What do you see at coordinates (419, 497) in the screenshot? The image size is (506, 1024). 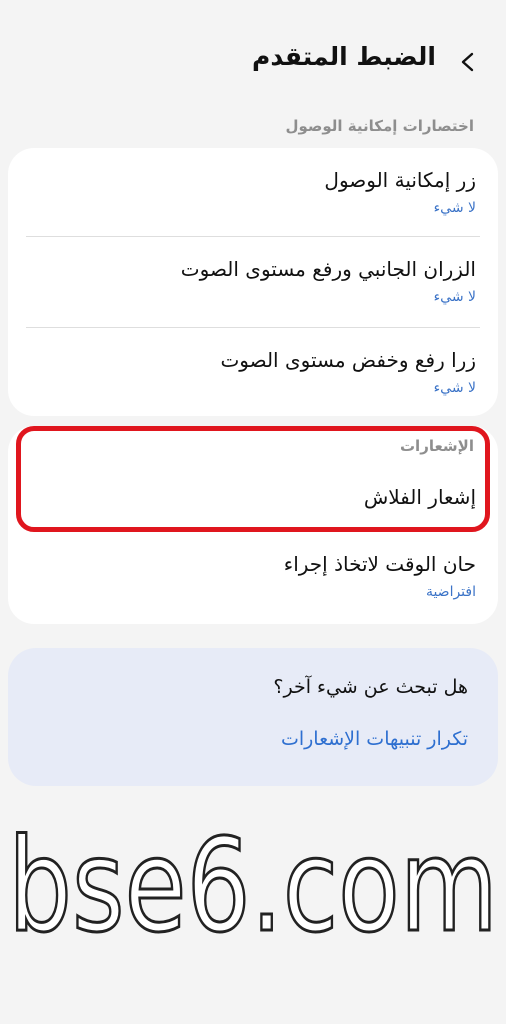 I see `row-title: إشعار الفلاش` at bounding box center [419, 497].